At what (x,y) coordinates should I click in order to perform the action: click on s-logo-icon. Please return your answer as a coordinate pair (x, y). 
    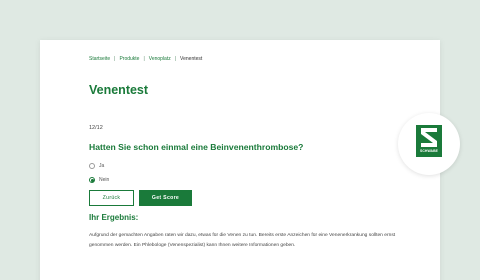
    Looking at the image, I should click on (429, 137).